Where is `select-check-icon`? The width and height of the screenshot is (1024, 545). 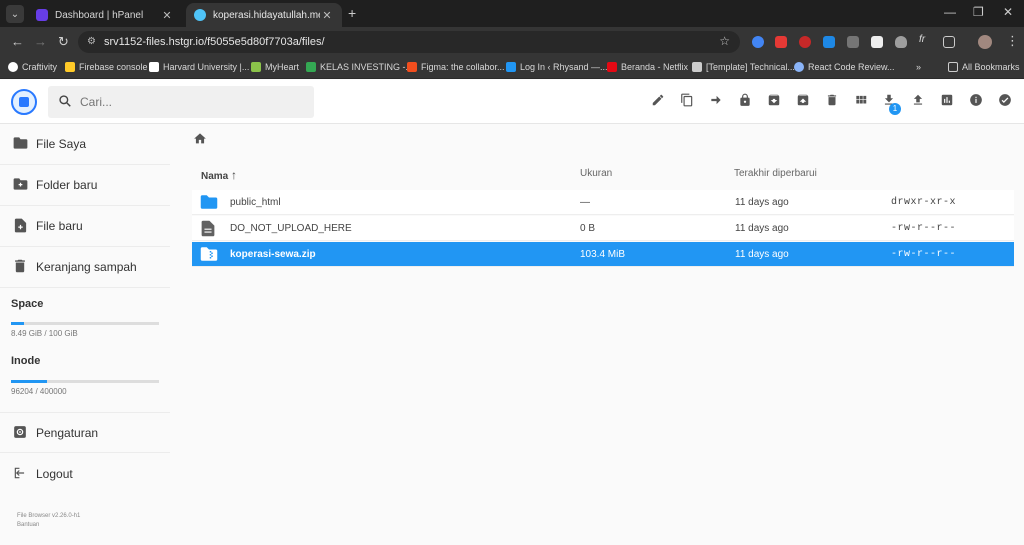
select-check-icon is located at coordinates (1005, 102).